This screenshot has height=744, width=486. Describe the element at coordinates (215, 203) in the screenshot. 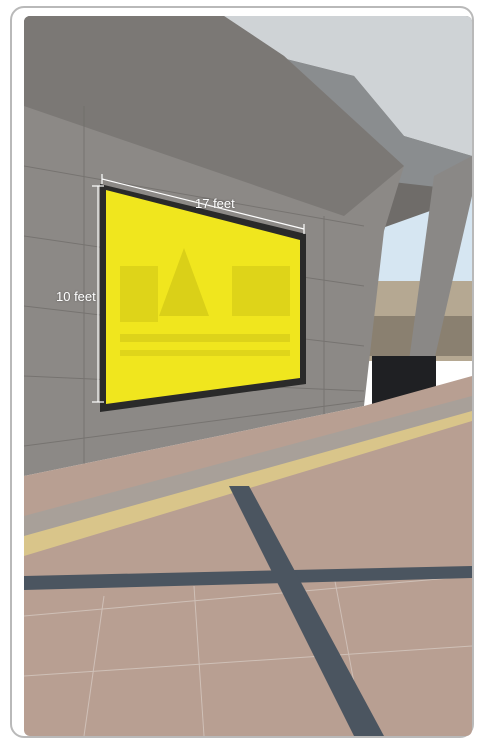

I see `width-dimension-label: 17 feet` at that location.